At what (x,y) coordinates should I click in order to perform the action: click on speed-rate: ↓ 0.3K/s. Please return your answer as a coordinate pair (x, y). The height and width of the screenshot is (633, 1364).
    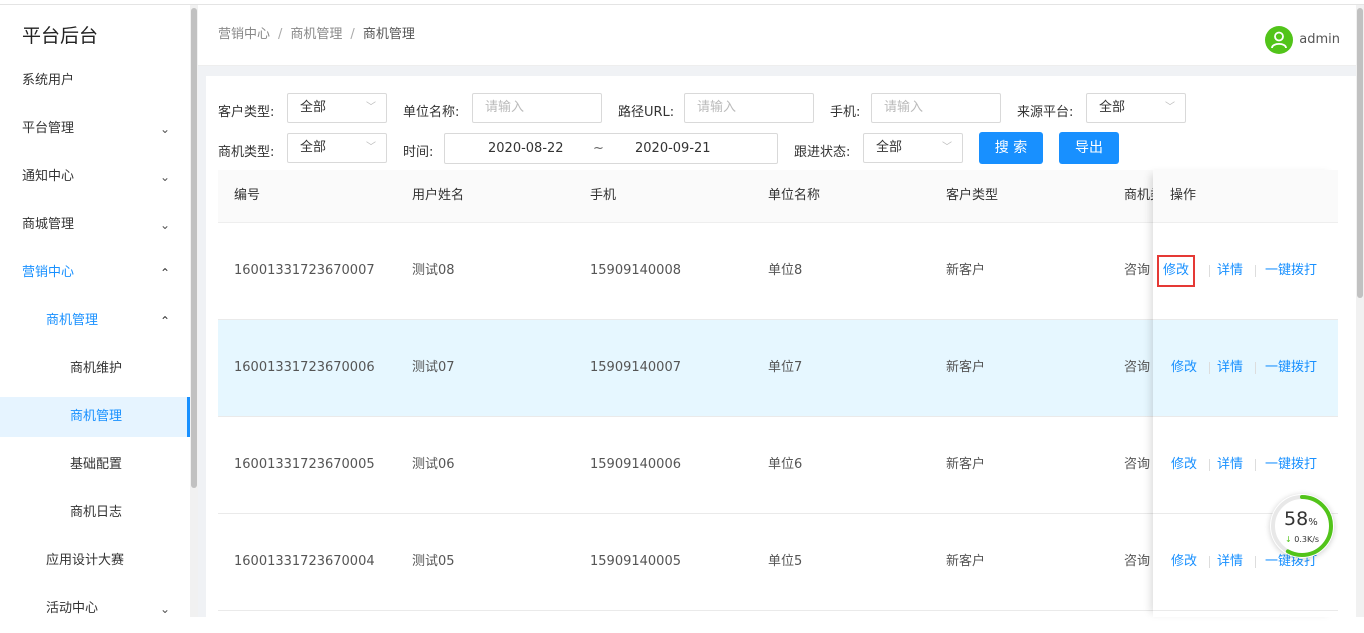
    Looking at the image, I should click on (1302, 539).